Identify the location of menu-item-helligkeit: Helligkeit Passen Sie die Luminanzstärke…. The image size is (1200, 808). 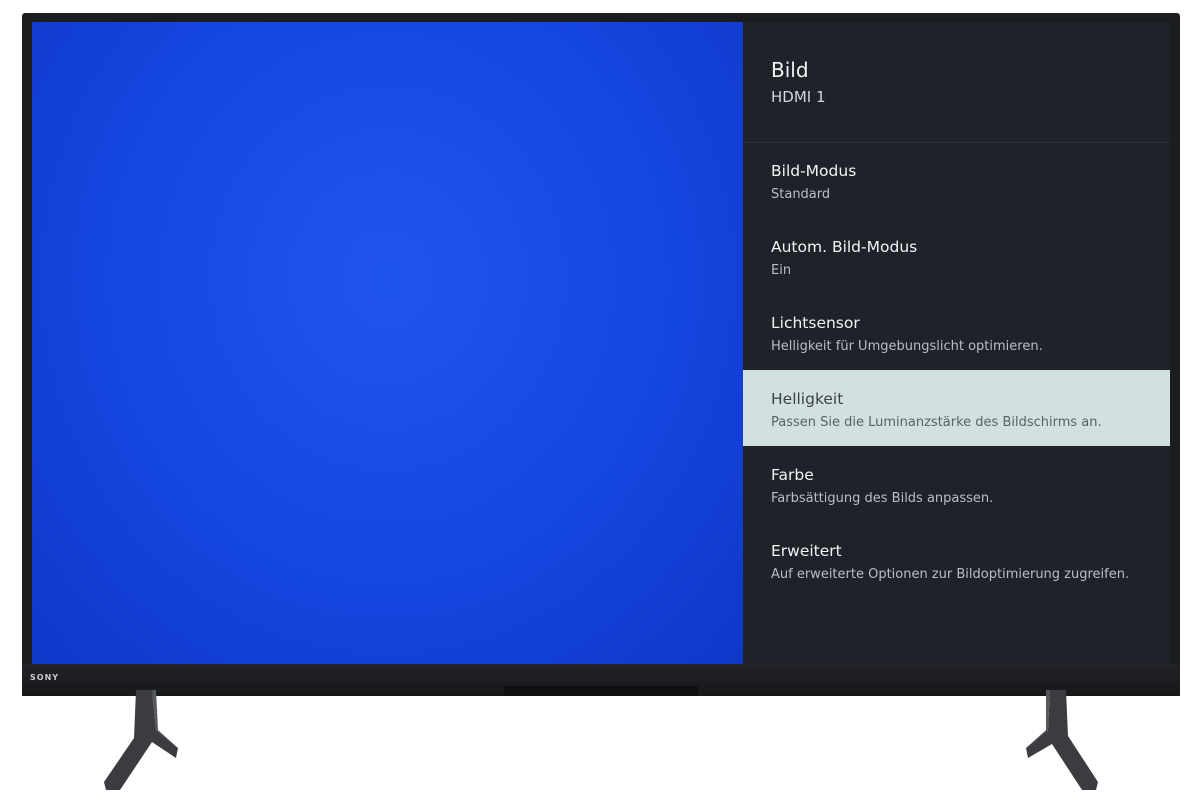
(956, 408).